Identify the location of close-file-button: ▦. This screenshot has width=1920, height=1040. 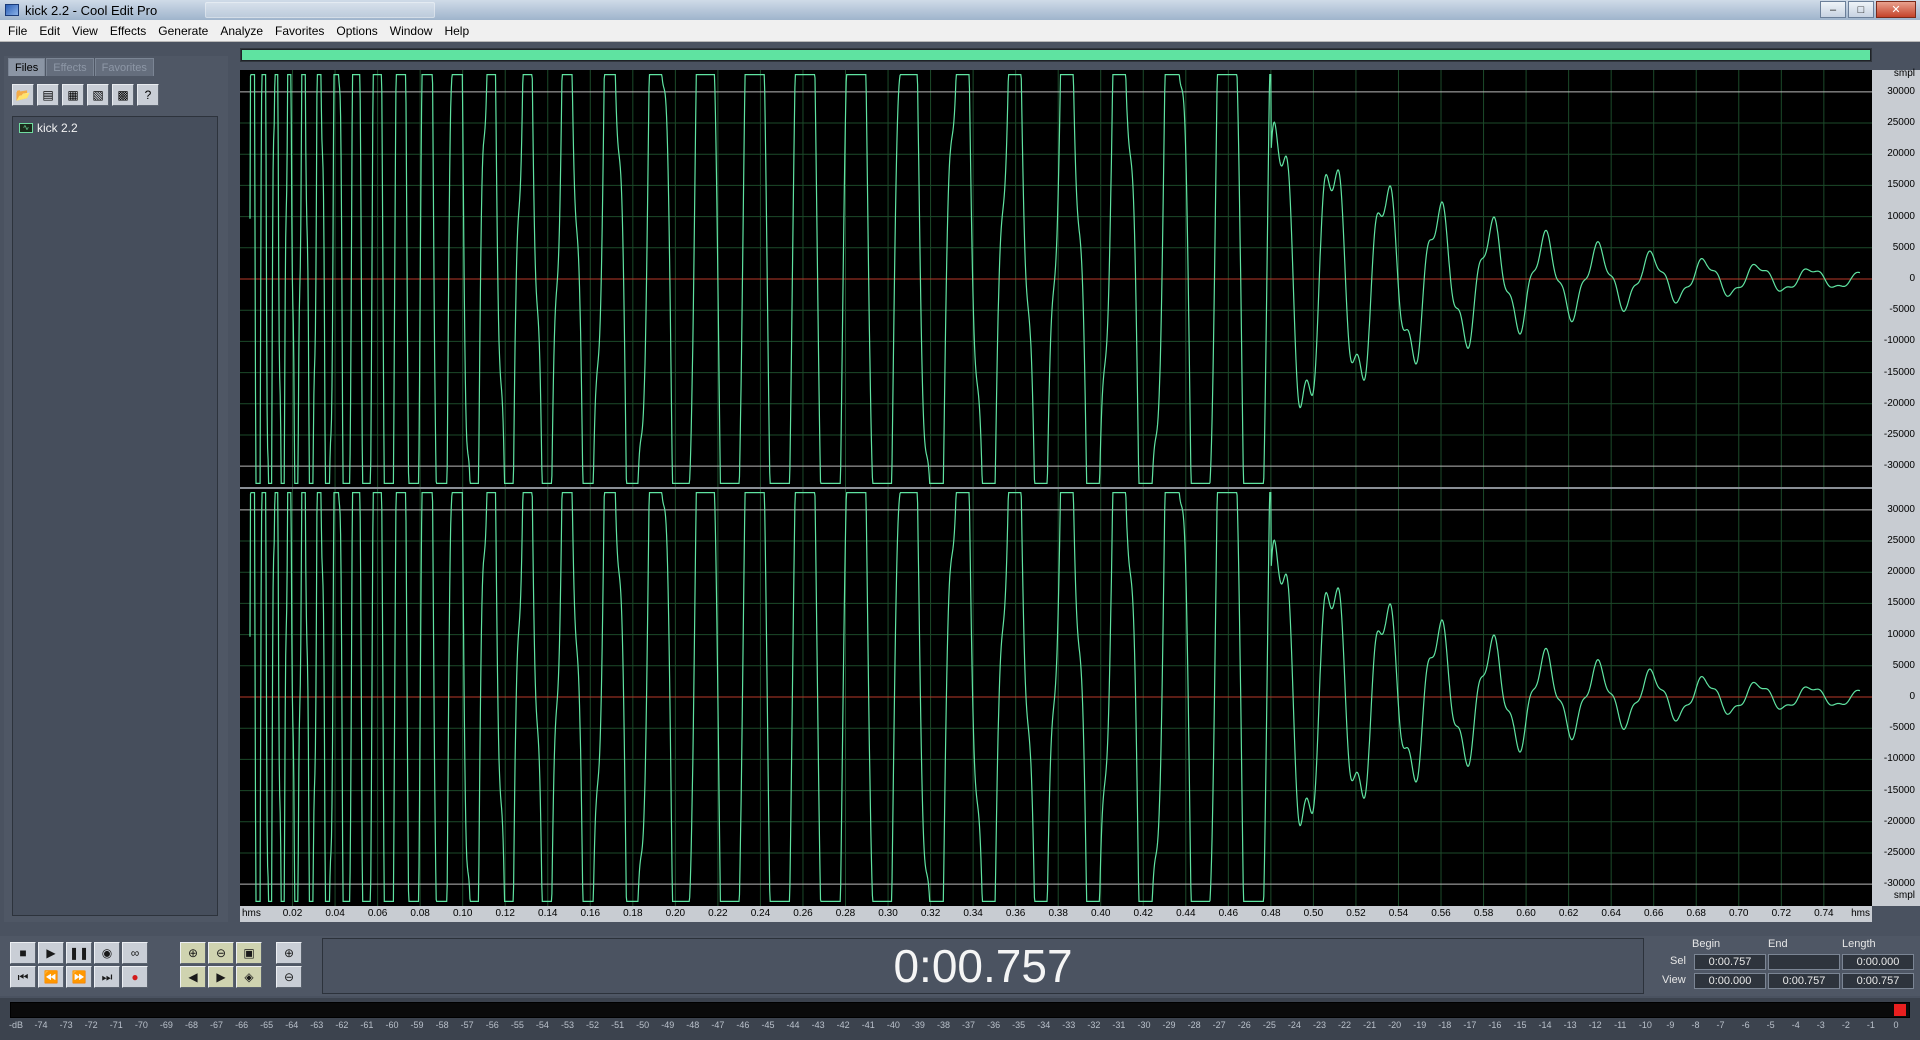
(73, 95).